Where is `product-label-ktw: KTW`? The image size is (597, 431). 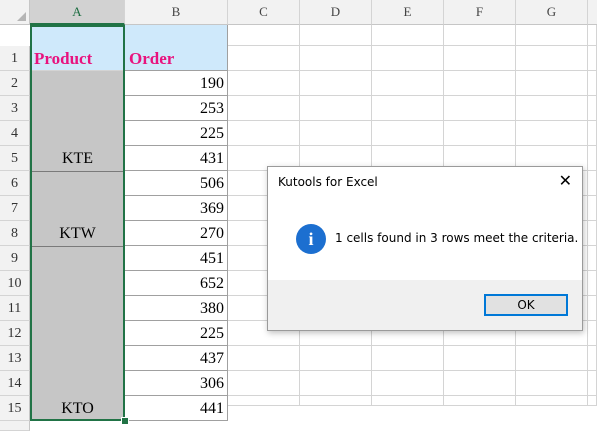
product-label-ktw: KTW is located at coordinates (77, 233).